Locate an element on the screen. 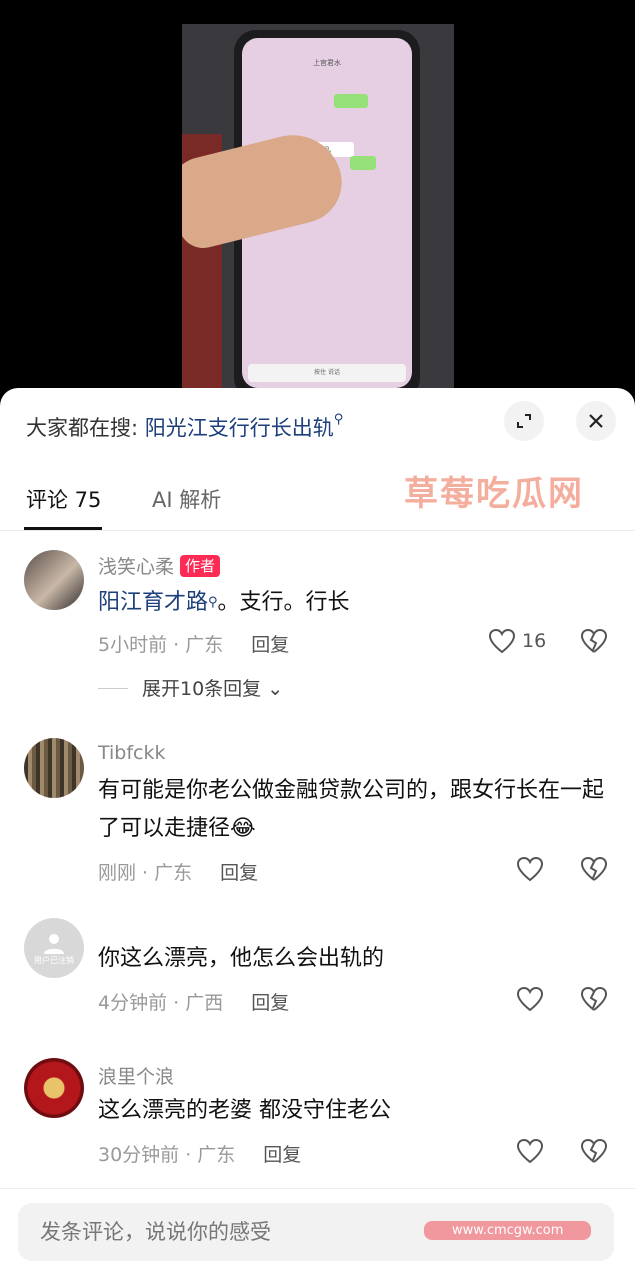 Image resolution: width=635 pixels, height=1281 pixels. tab-ai-analysis: AI 解析 is located at coordinates (186, 499).